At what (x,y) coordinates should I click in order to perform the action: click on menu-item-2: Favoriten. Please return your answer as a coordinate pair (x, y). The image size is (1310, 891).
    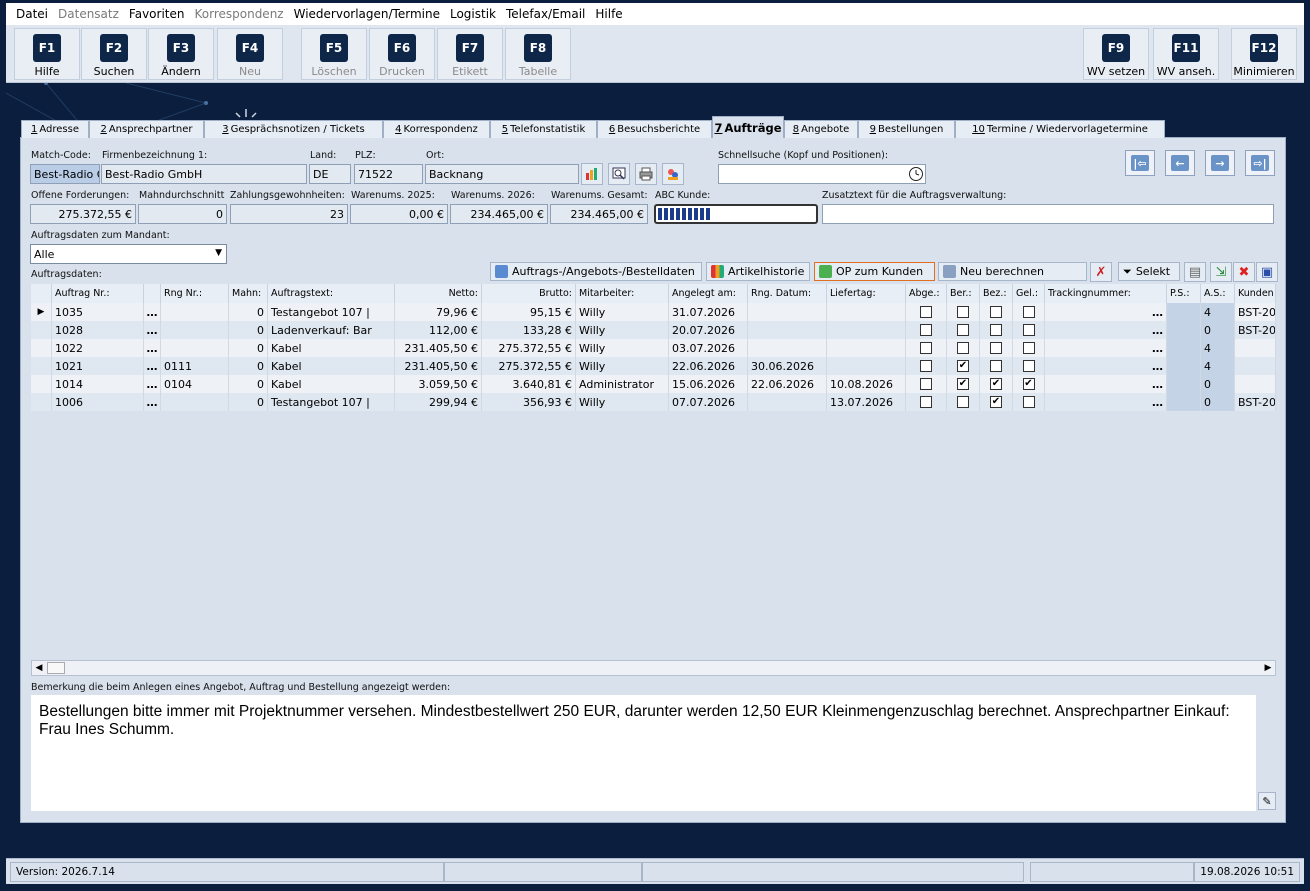
    Looking at the image, I should click on (157, 14).